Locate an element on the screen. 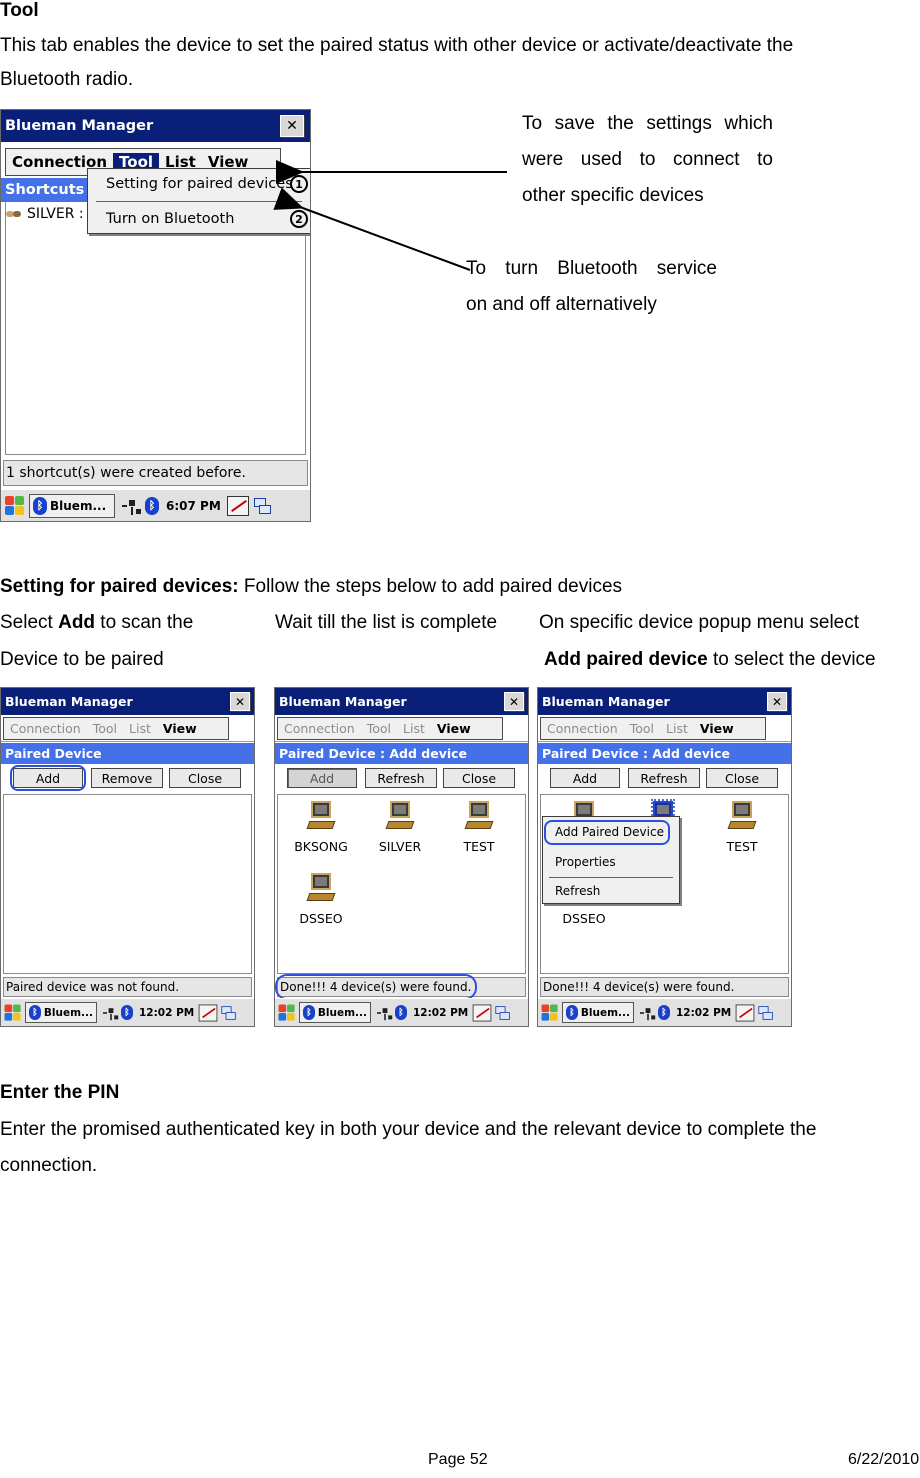  popup-properties: Properties is located at coordinates (611, 862).